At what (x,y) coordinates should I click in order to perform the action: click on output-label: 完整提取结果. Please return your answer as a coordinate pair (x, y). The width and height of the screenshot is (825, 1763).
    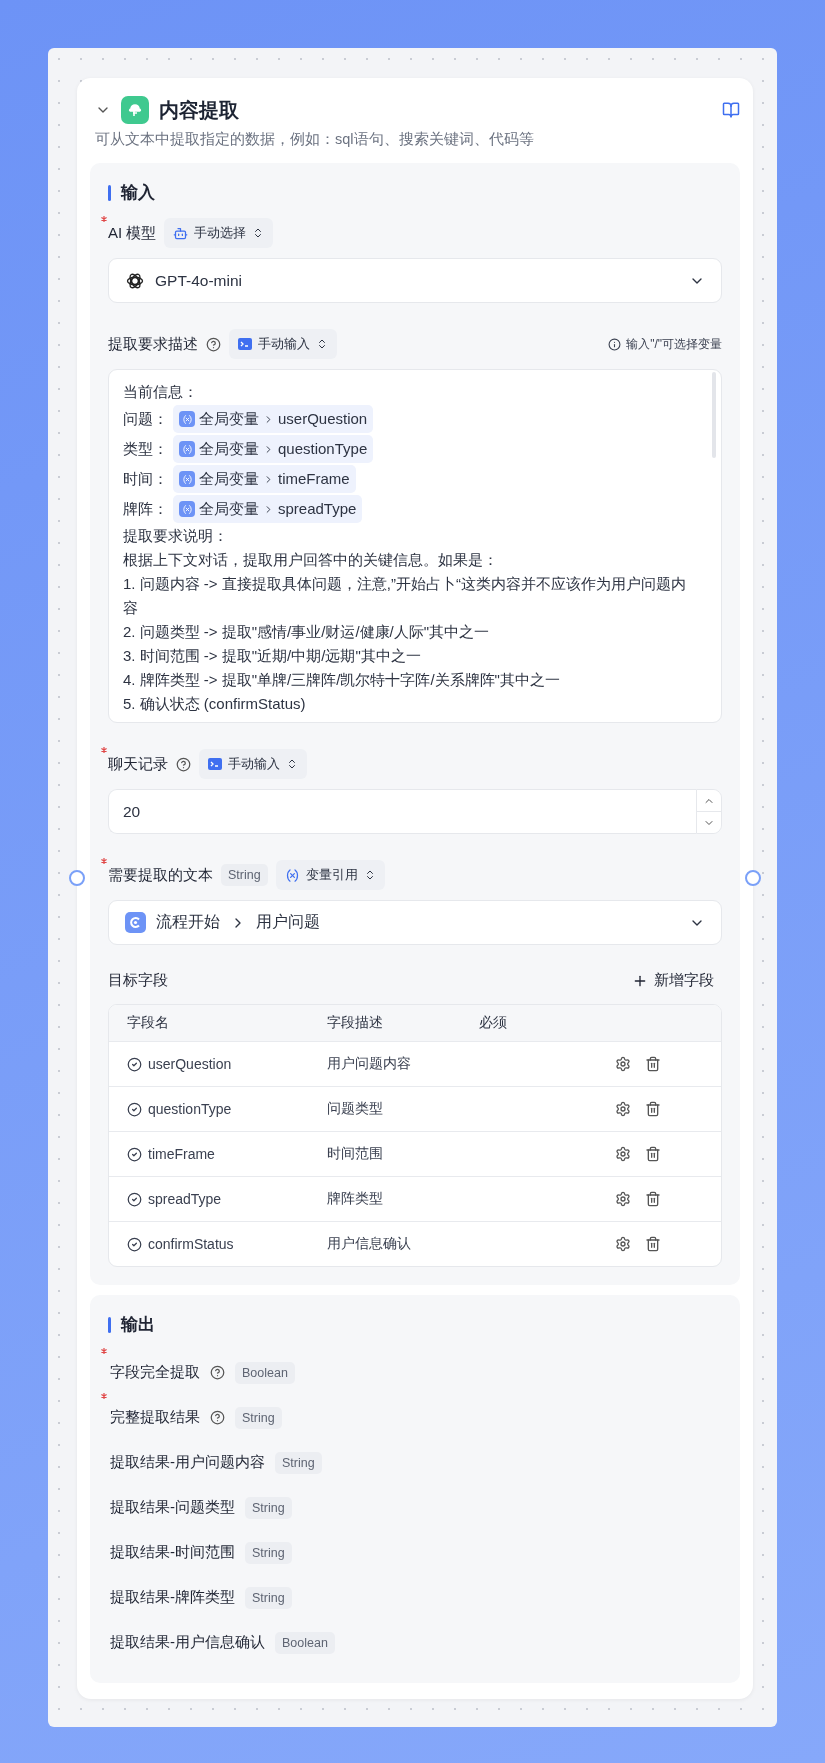
    Looking at the image, I should click on (155, 1417).